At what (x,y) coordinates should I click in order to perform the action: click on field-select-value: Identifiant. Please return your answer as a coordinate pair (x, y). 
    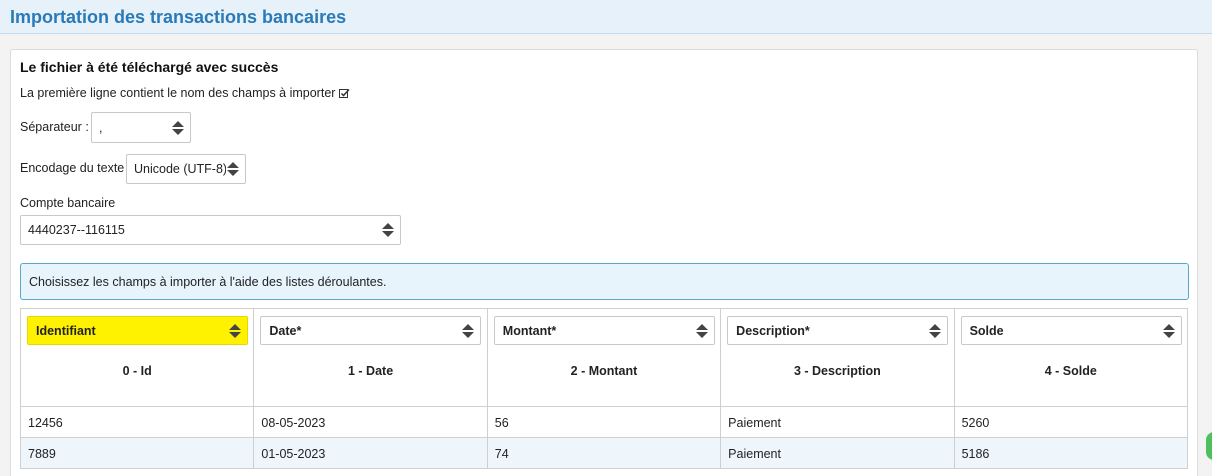
    Looking at the image, I should click on (66, 330).